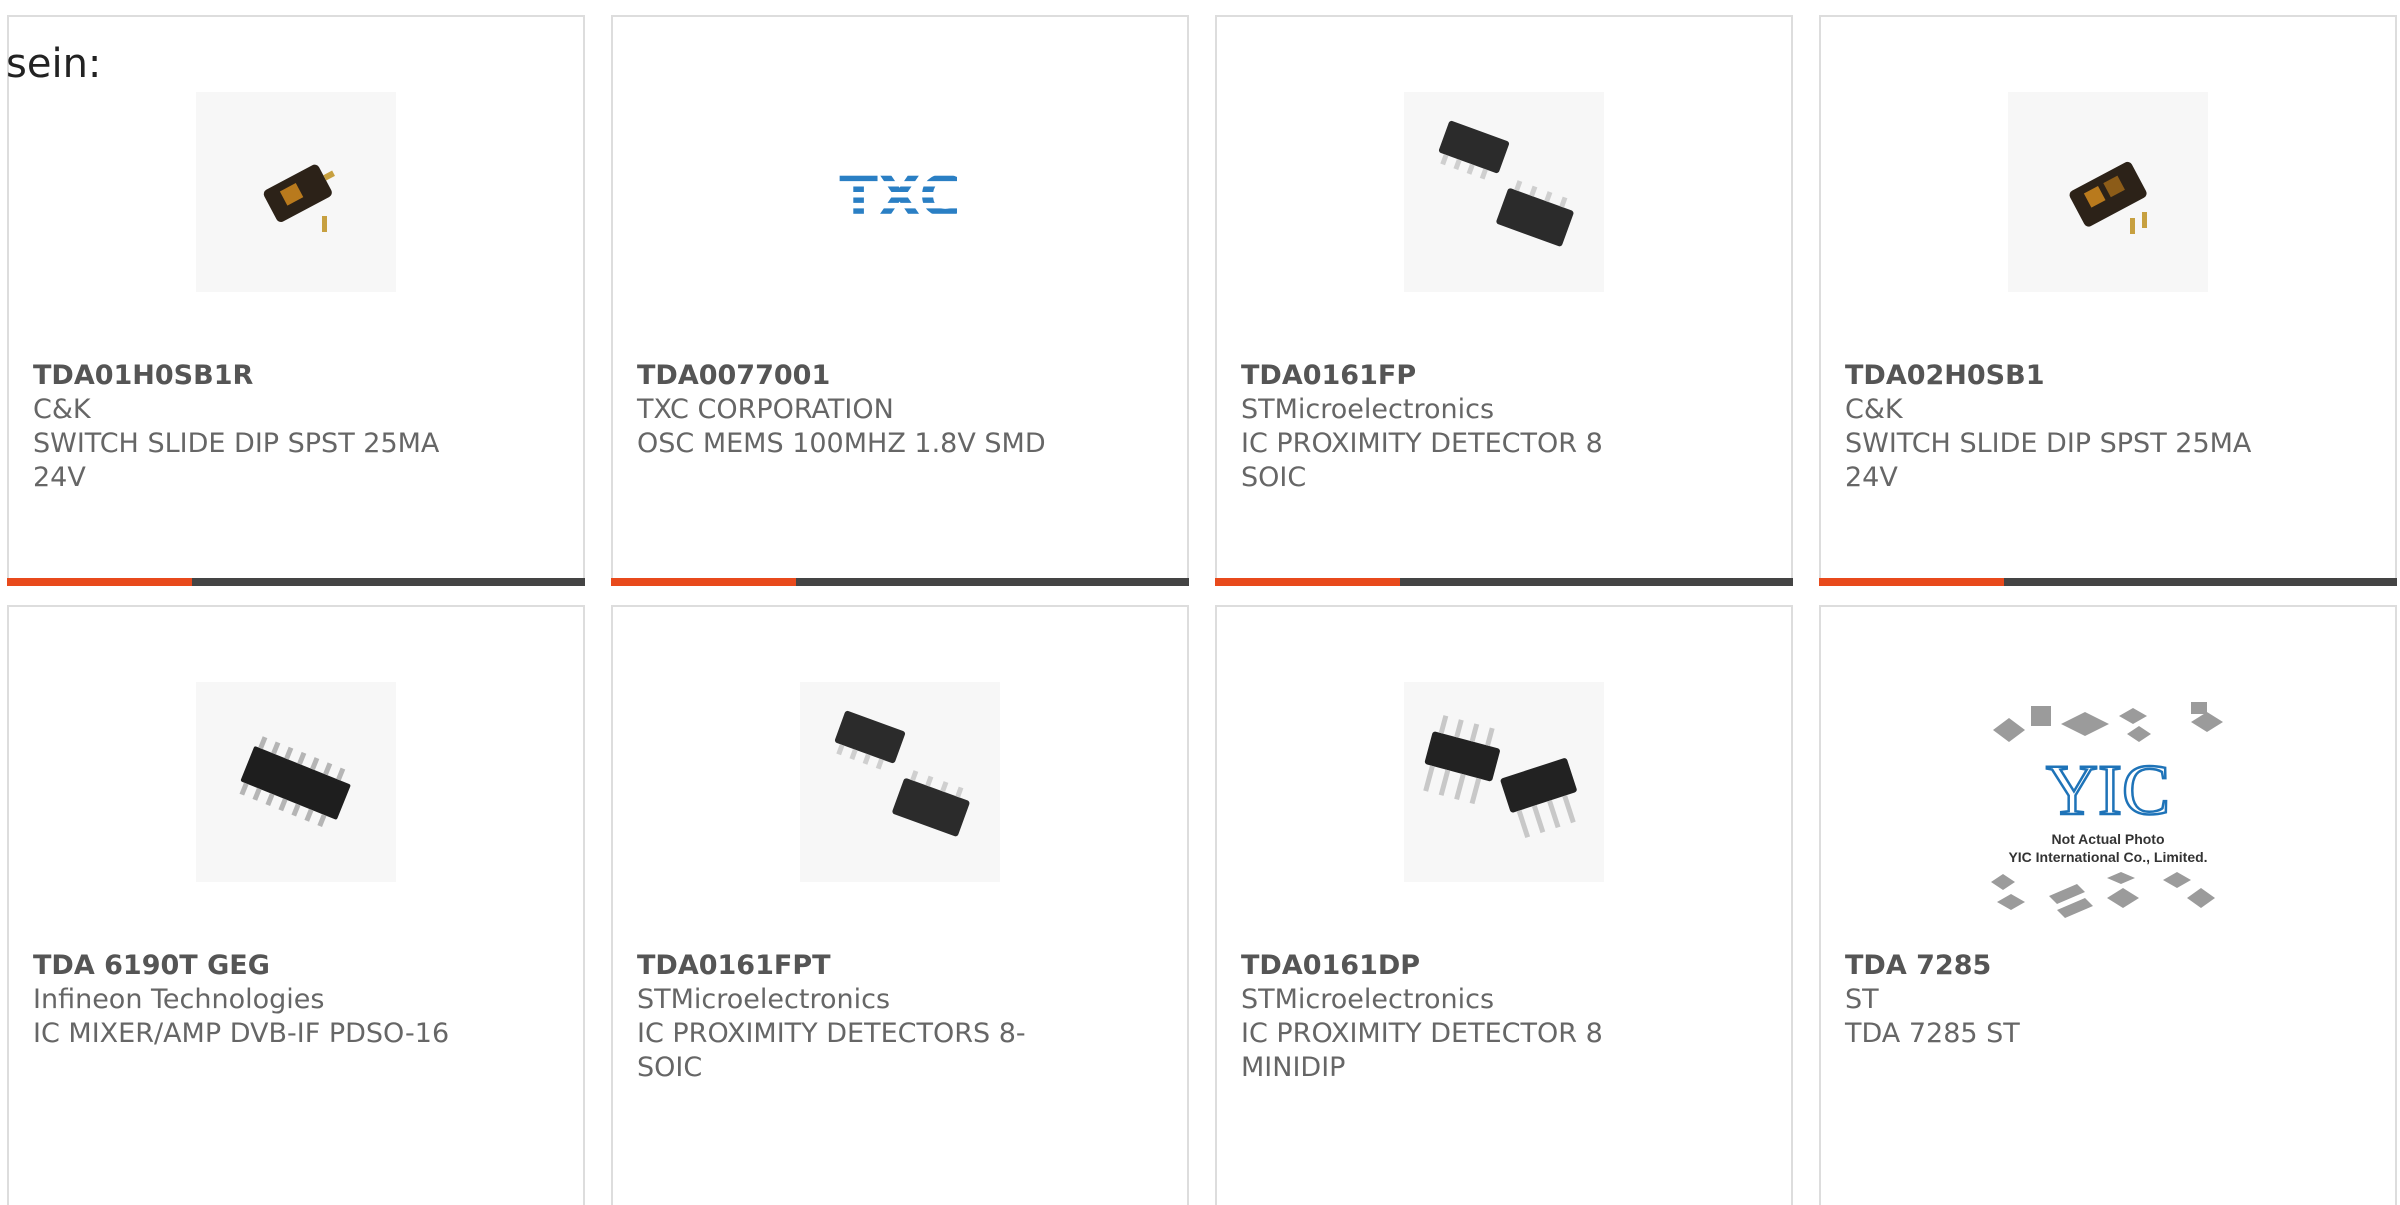 This screenshot has height=1205, width=2400. I want to click on product-image-txc-logo: TXC, so click(900, 192).